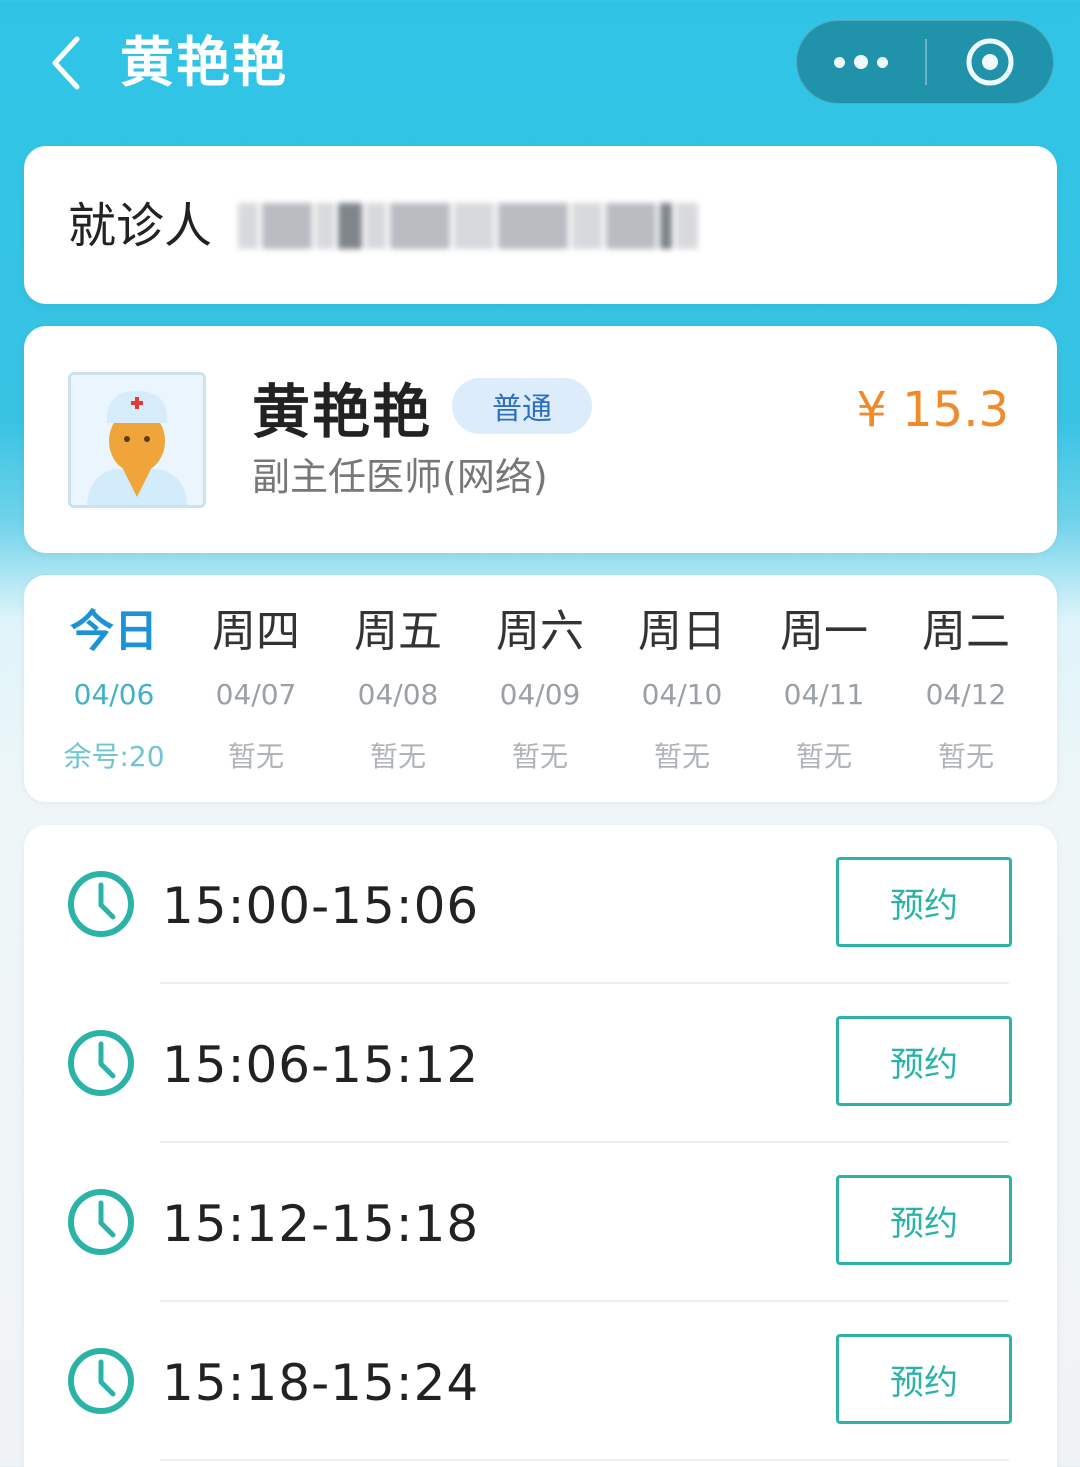  I want to click on day-tab-6: 周二 04/12 暂无, so click(966, 690).